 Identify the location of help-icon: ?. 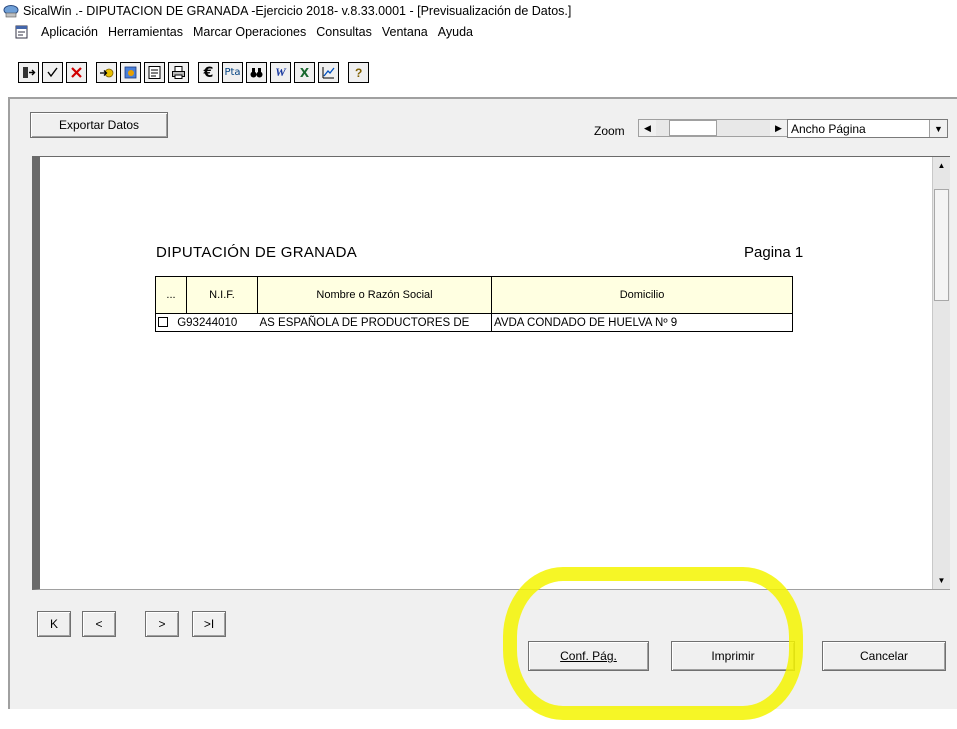
(358, 72).